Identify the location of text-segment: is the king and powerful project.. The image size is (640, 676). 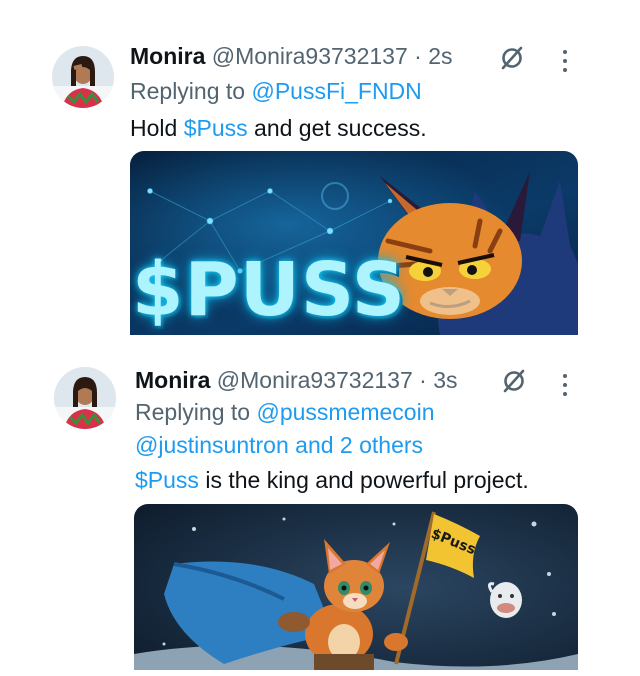
(363, 480).